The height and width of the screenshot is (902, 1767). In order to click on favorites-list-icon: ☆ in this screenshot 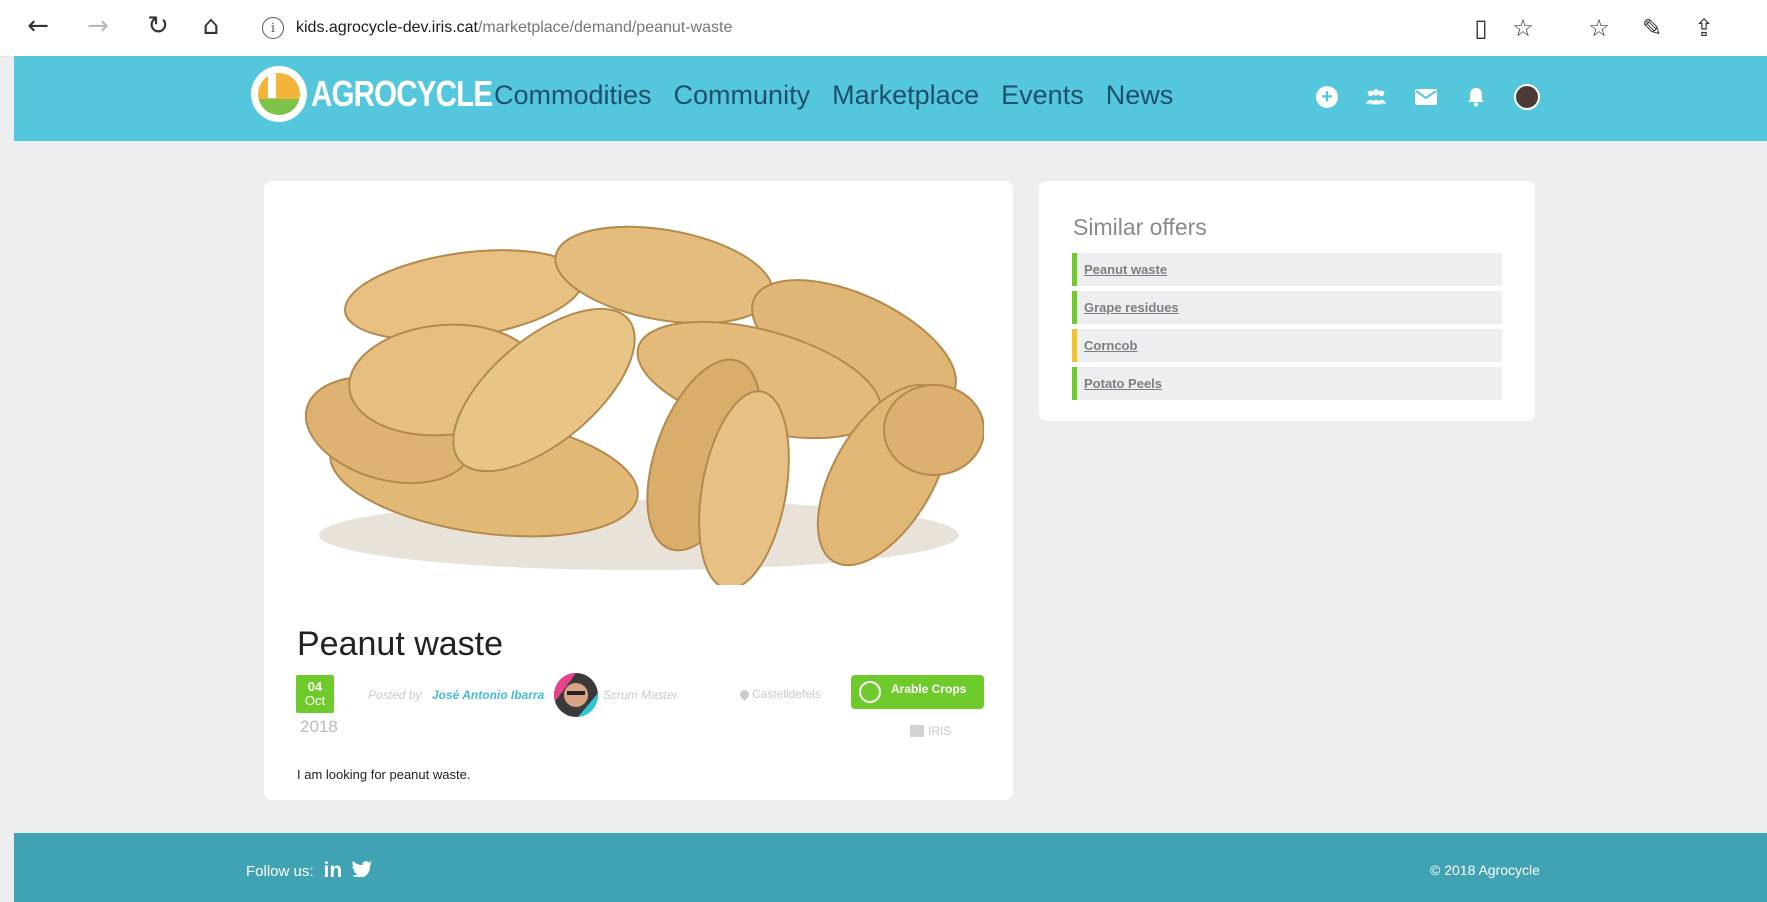, I will do `click(1599, 28)`.